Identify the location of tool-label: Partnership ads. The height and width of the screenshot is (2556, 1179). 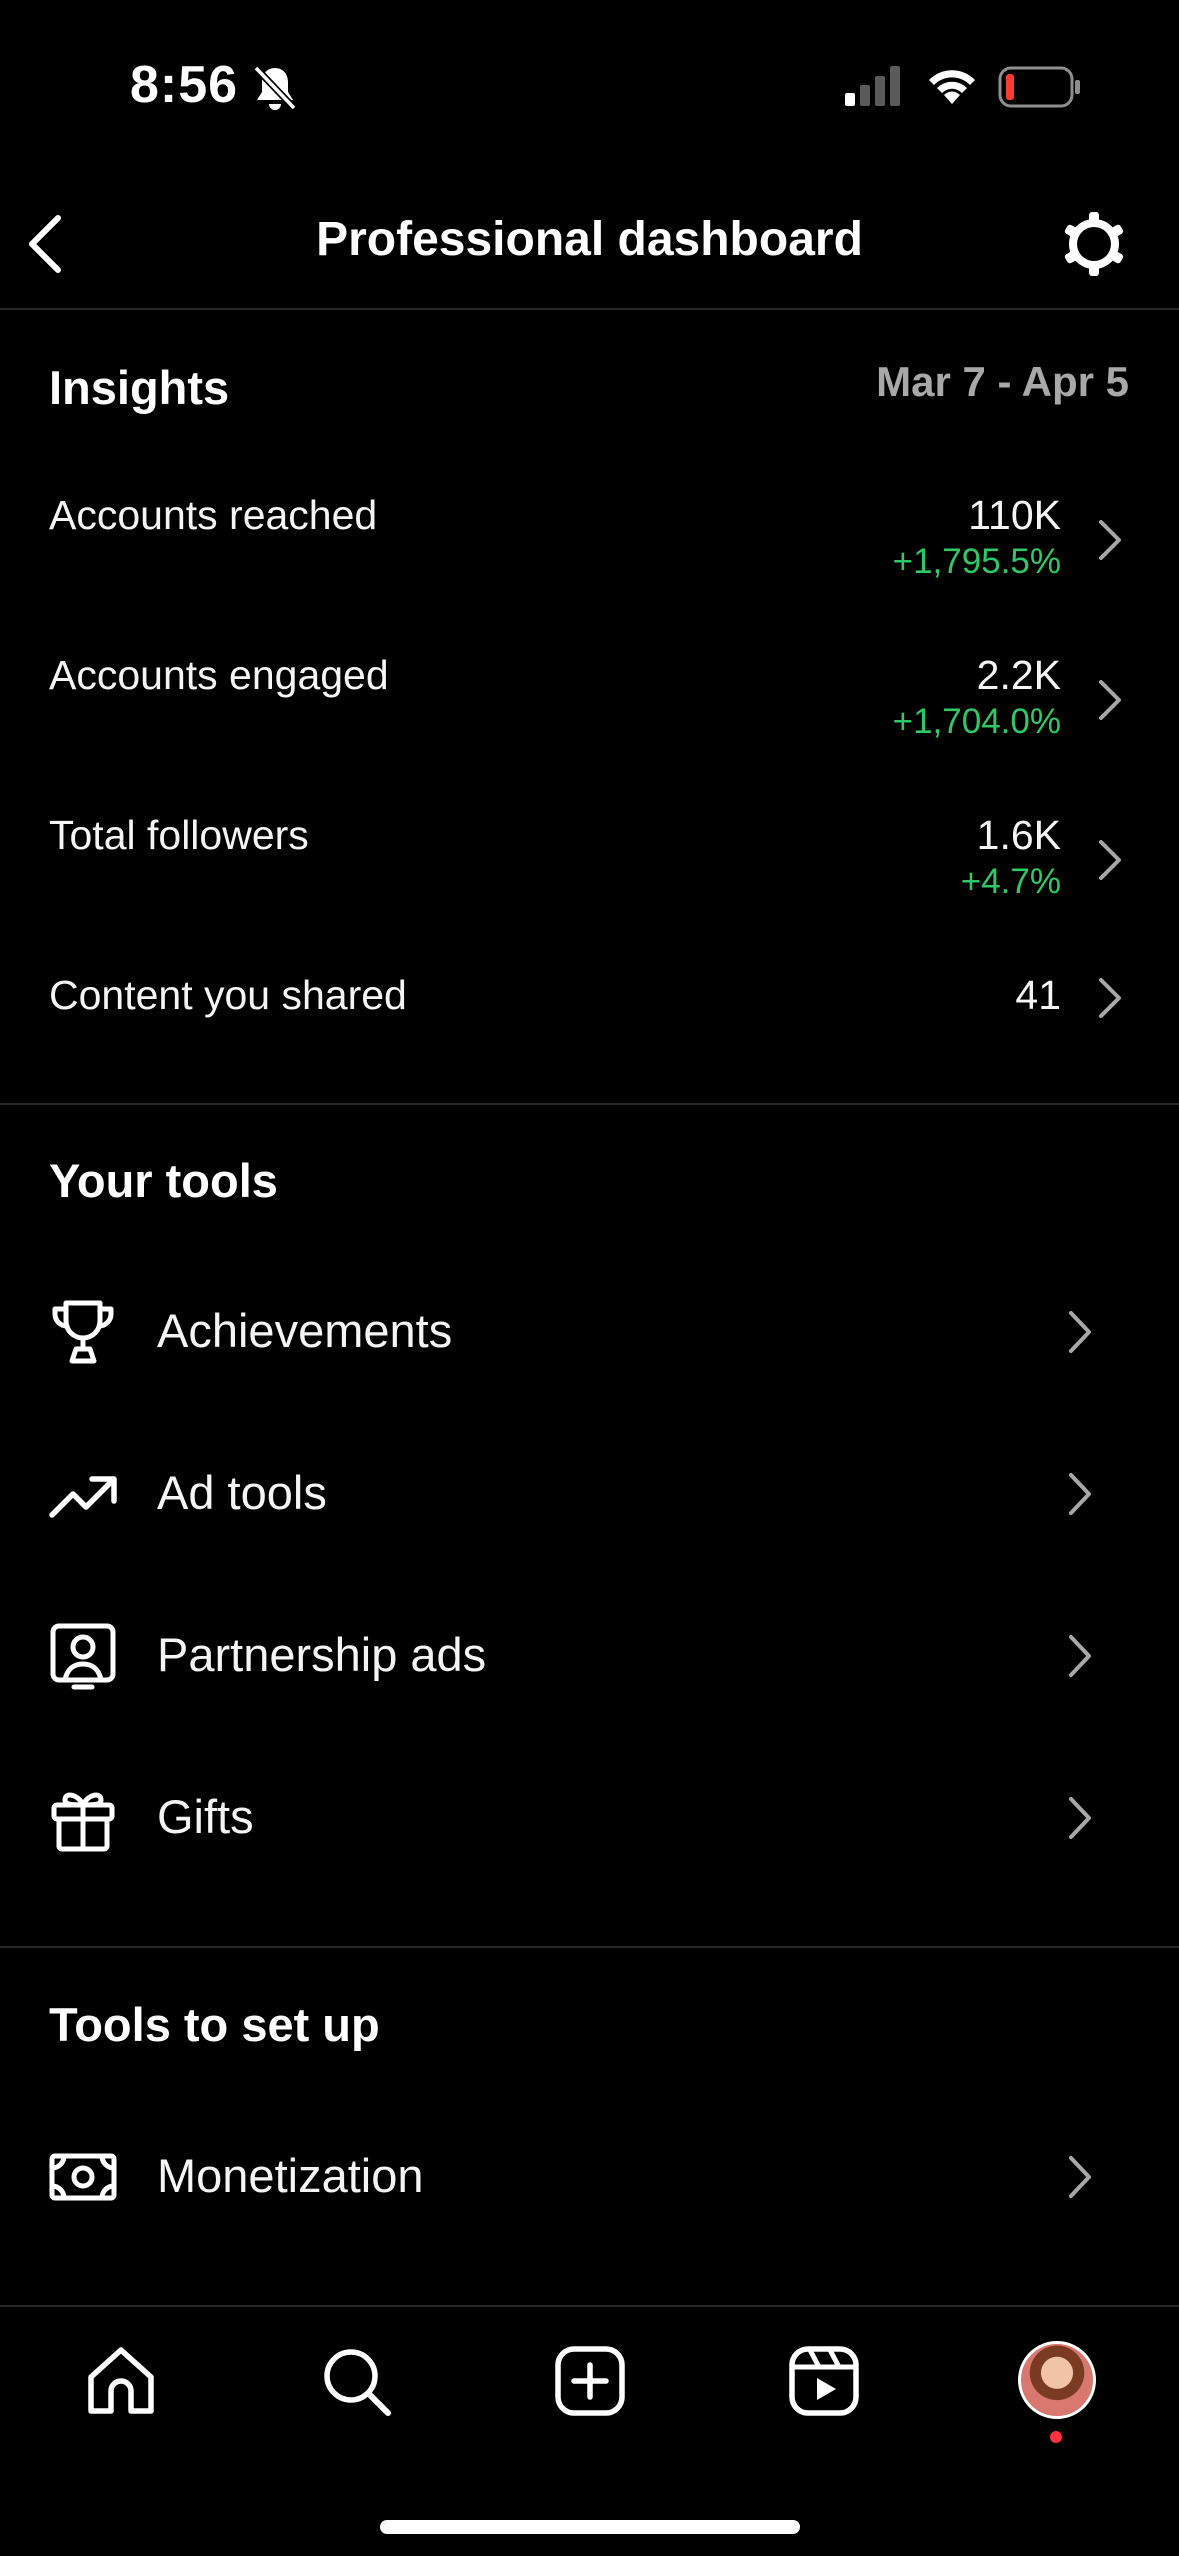
(322, 1654).